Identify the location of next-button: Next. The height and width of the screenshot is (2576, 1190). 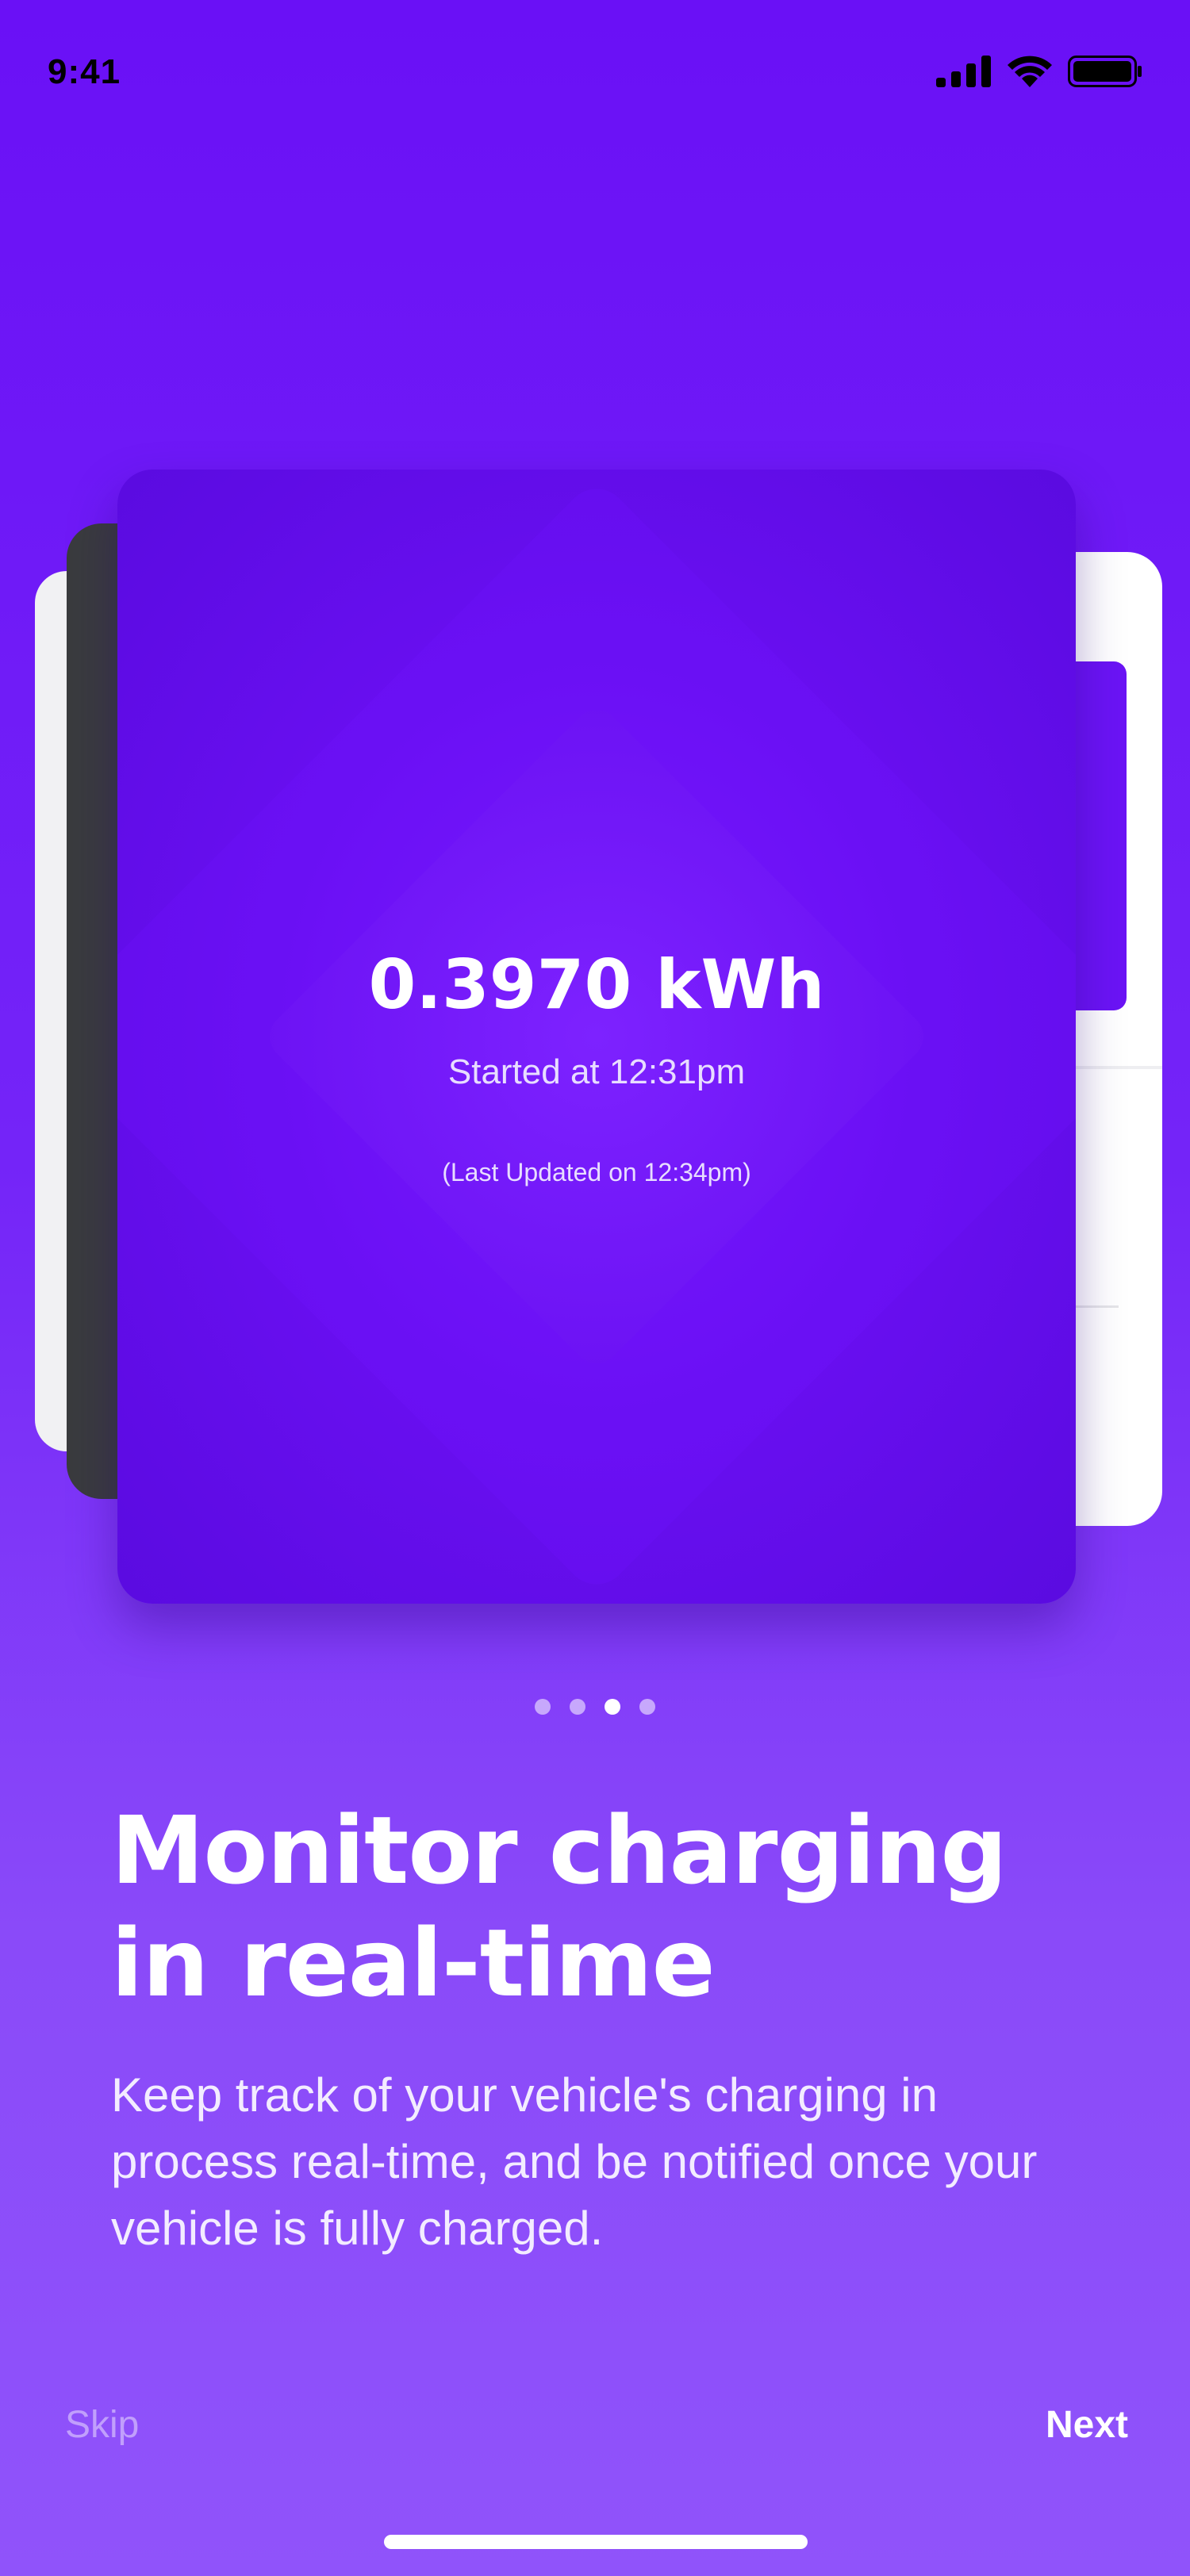
(1087, 2425).